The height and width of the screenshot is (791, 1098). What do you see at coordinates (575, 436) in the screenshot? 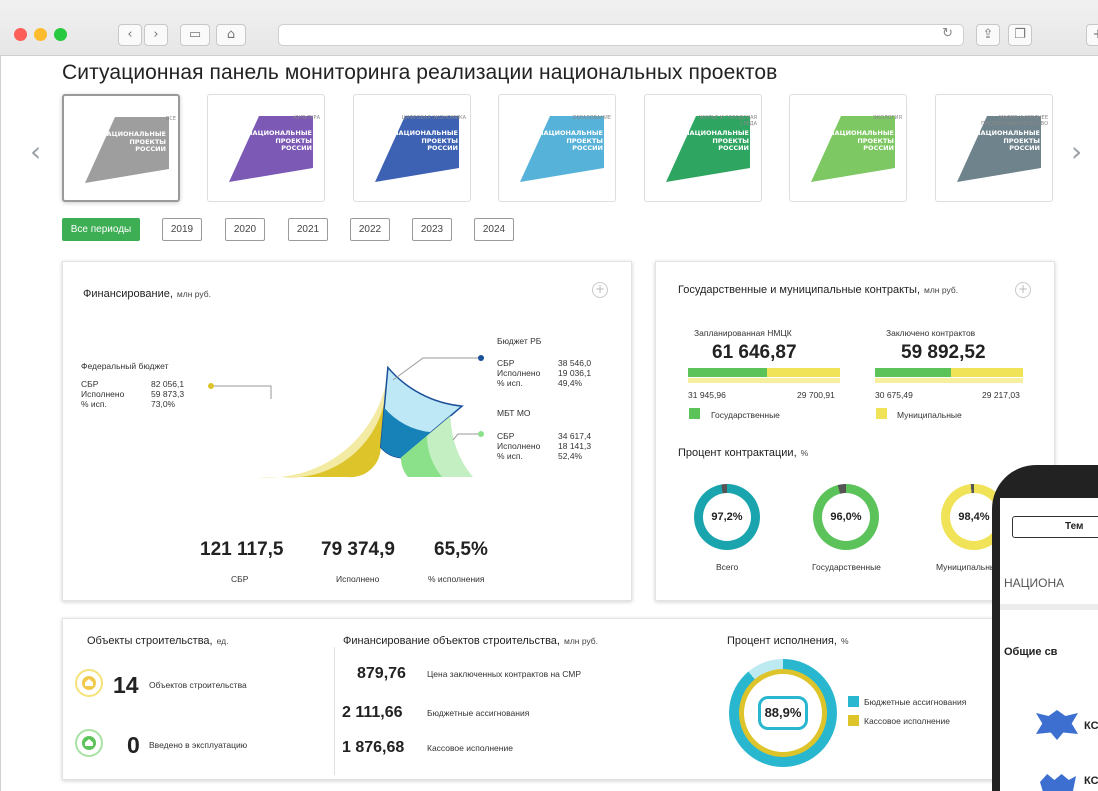
I see `mbt-v1: 34 617,4` at bounding box center [575, 436].